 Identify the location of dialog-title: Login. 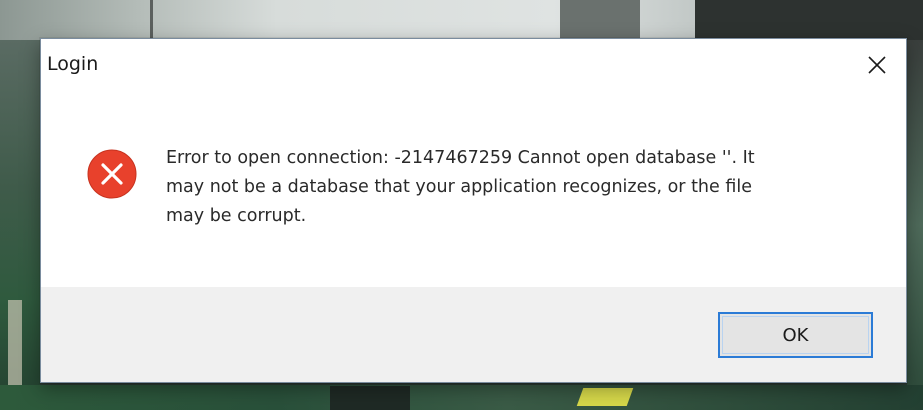
(73, 64).